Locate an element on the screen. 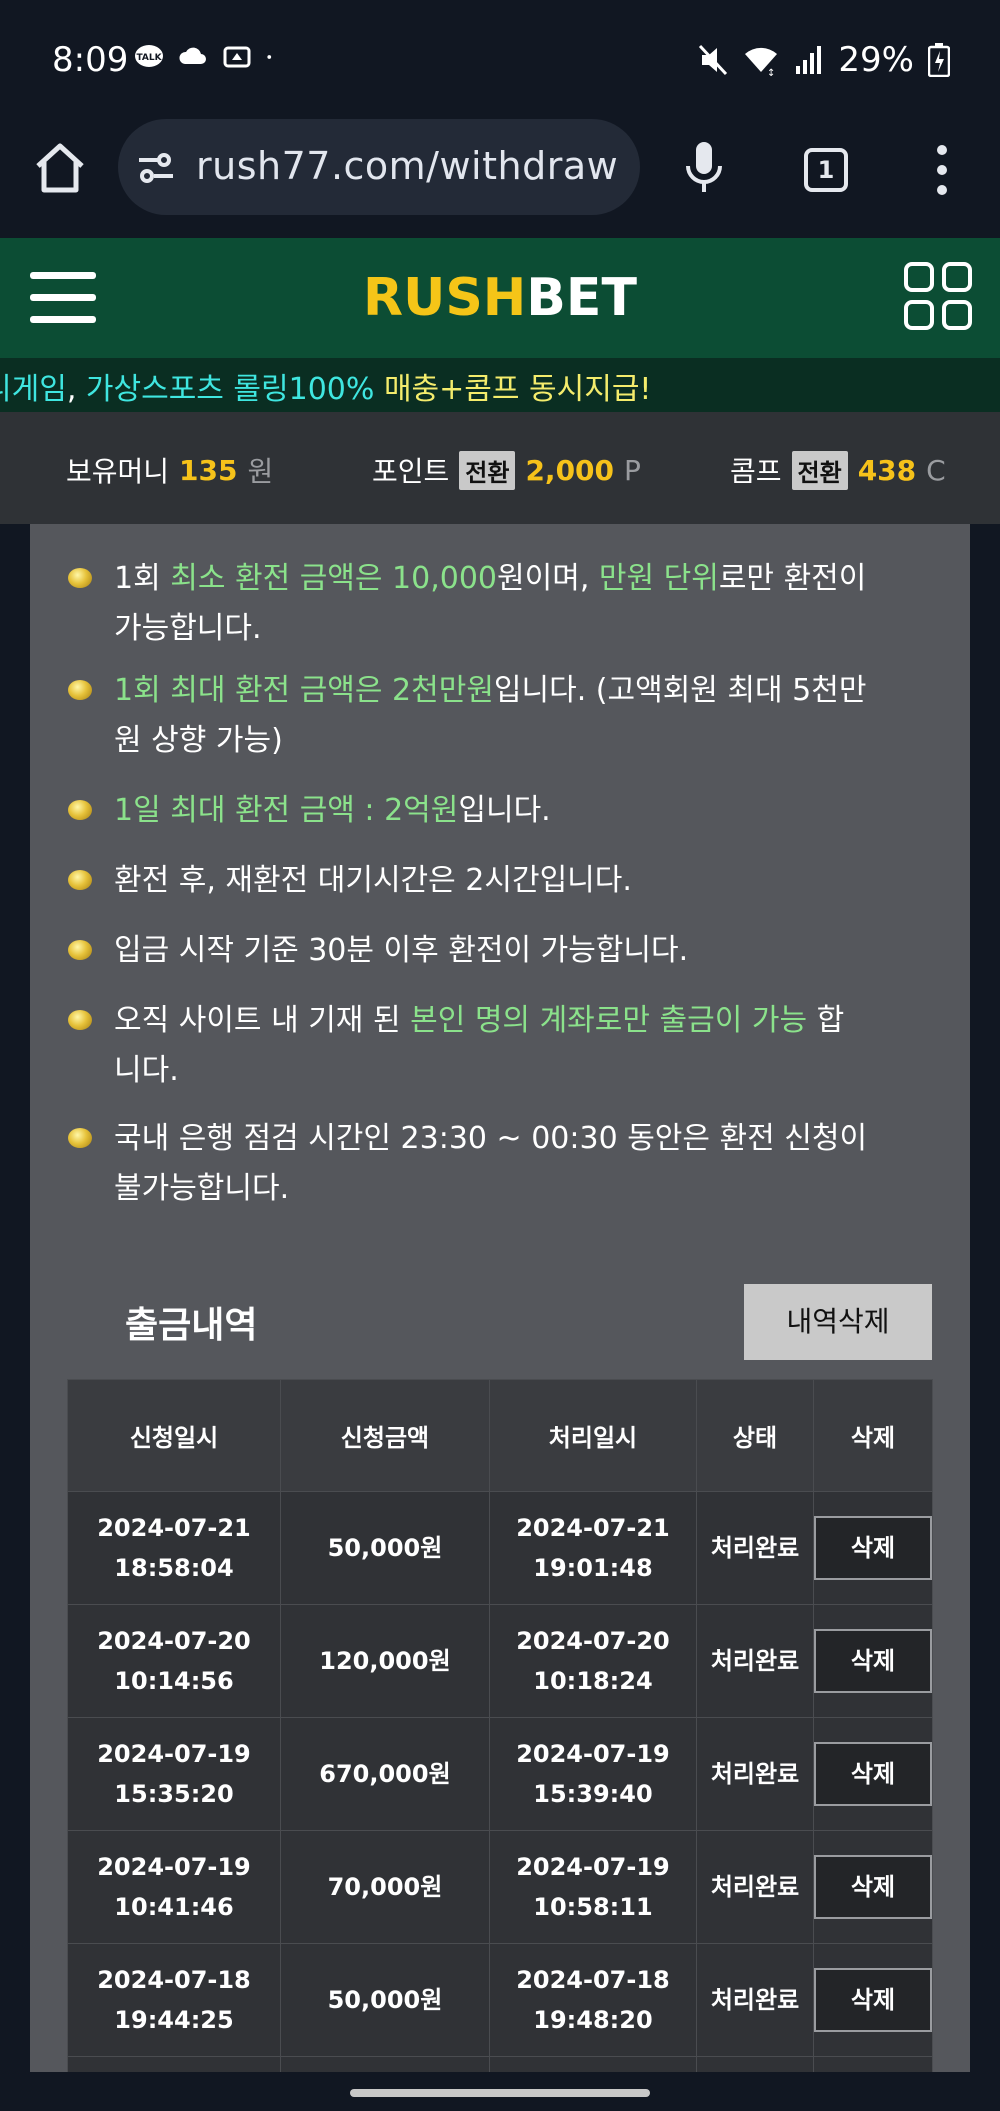 The image size is (1000, 2111). system-nav-bar is located at coordinates (500, 2091).